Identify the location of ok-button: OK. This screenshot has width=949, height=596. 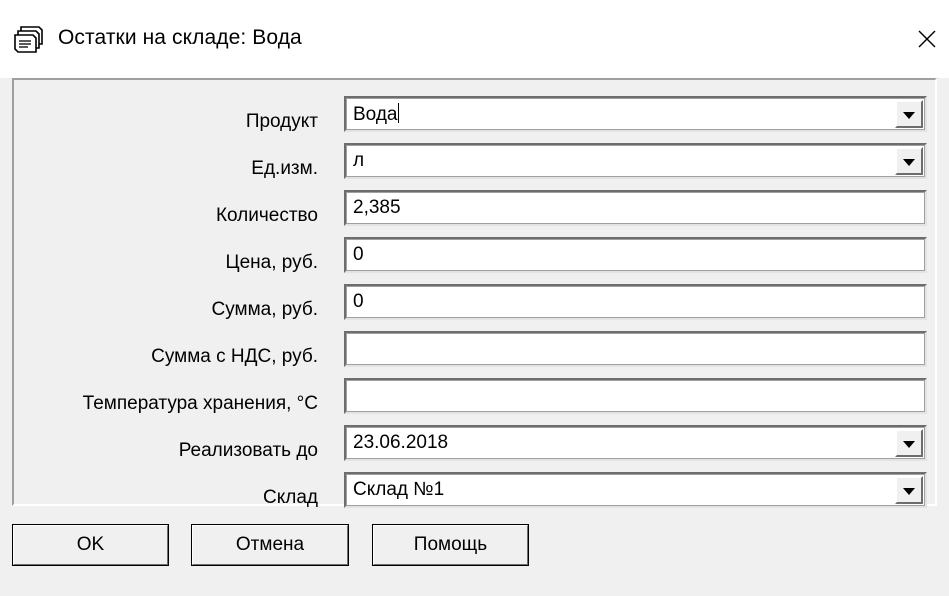
(90, 545).